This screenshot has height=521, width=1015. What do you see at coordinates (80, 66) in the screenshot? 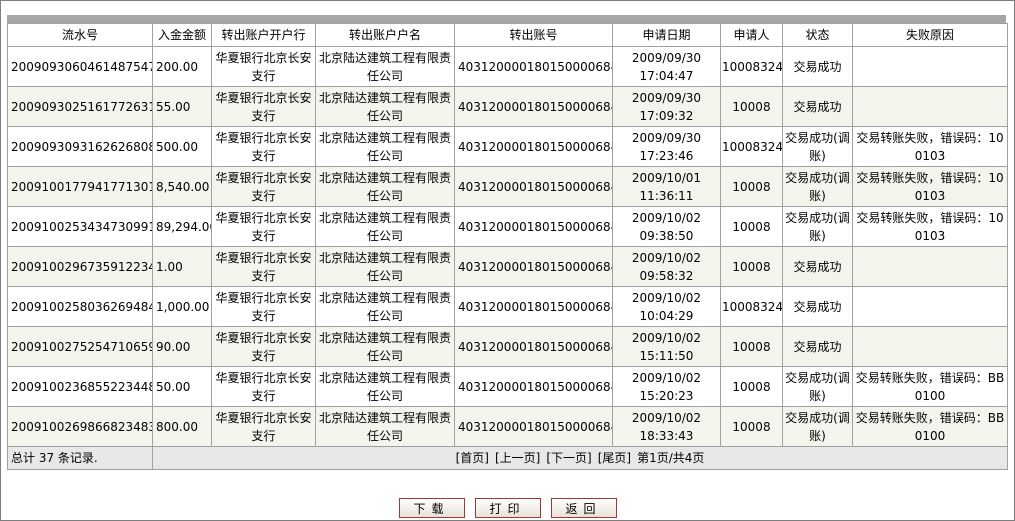
I see `cell-serial: 20090930604614875471` at bounding box center [80, 66].